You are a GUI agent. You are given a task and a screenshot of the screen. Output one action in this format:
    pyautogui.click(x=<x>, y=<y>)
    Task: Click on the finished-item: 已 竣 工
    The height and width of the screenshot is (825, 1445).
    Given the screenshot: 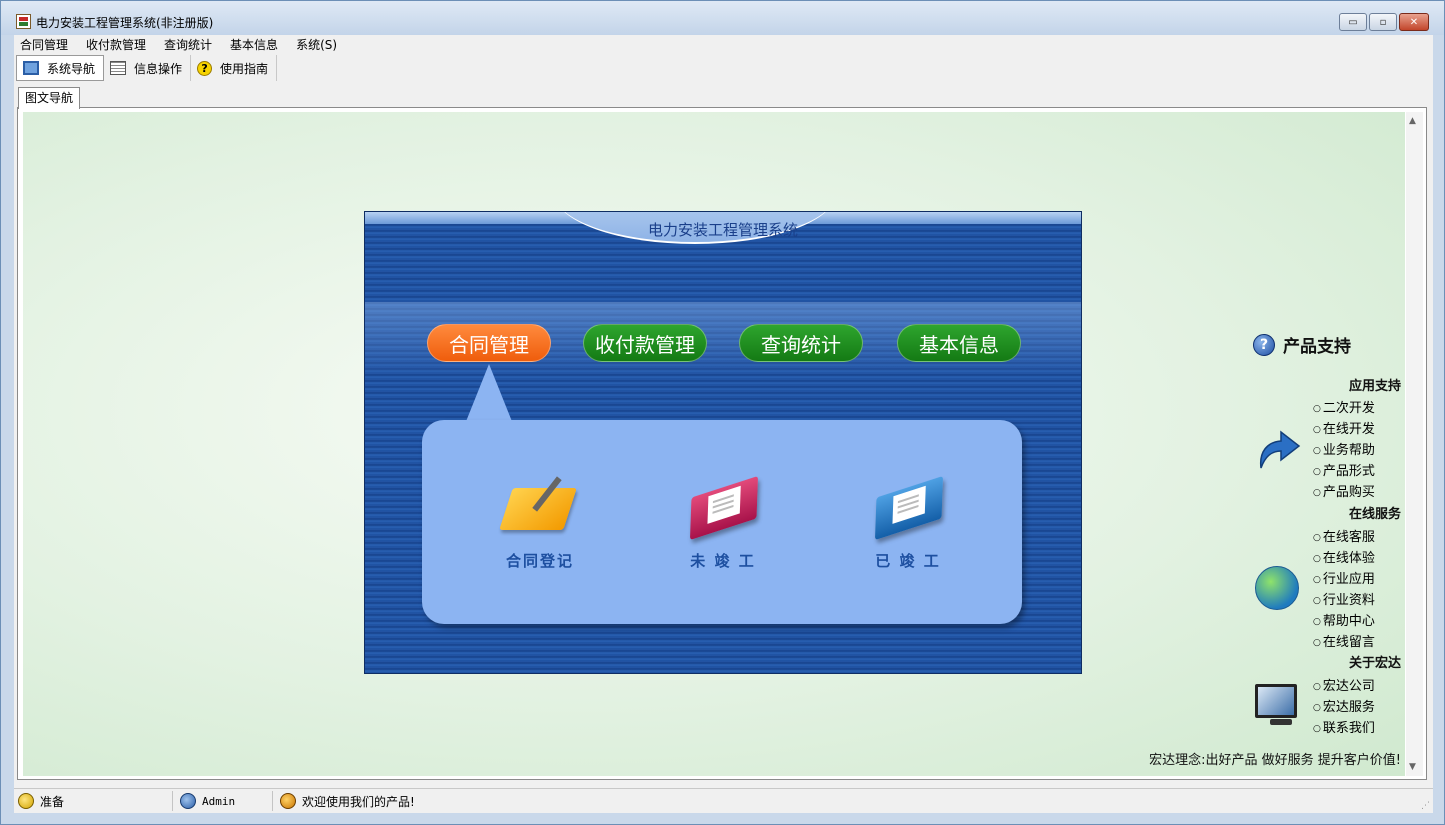 What is the action you would take?
    pyautogui.click(x=908, y=522)
    